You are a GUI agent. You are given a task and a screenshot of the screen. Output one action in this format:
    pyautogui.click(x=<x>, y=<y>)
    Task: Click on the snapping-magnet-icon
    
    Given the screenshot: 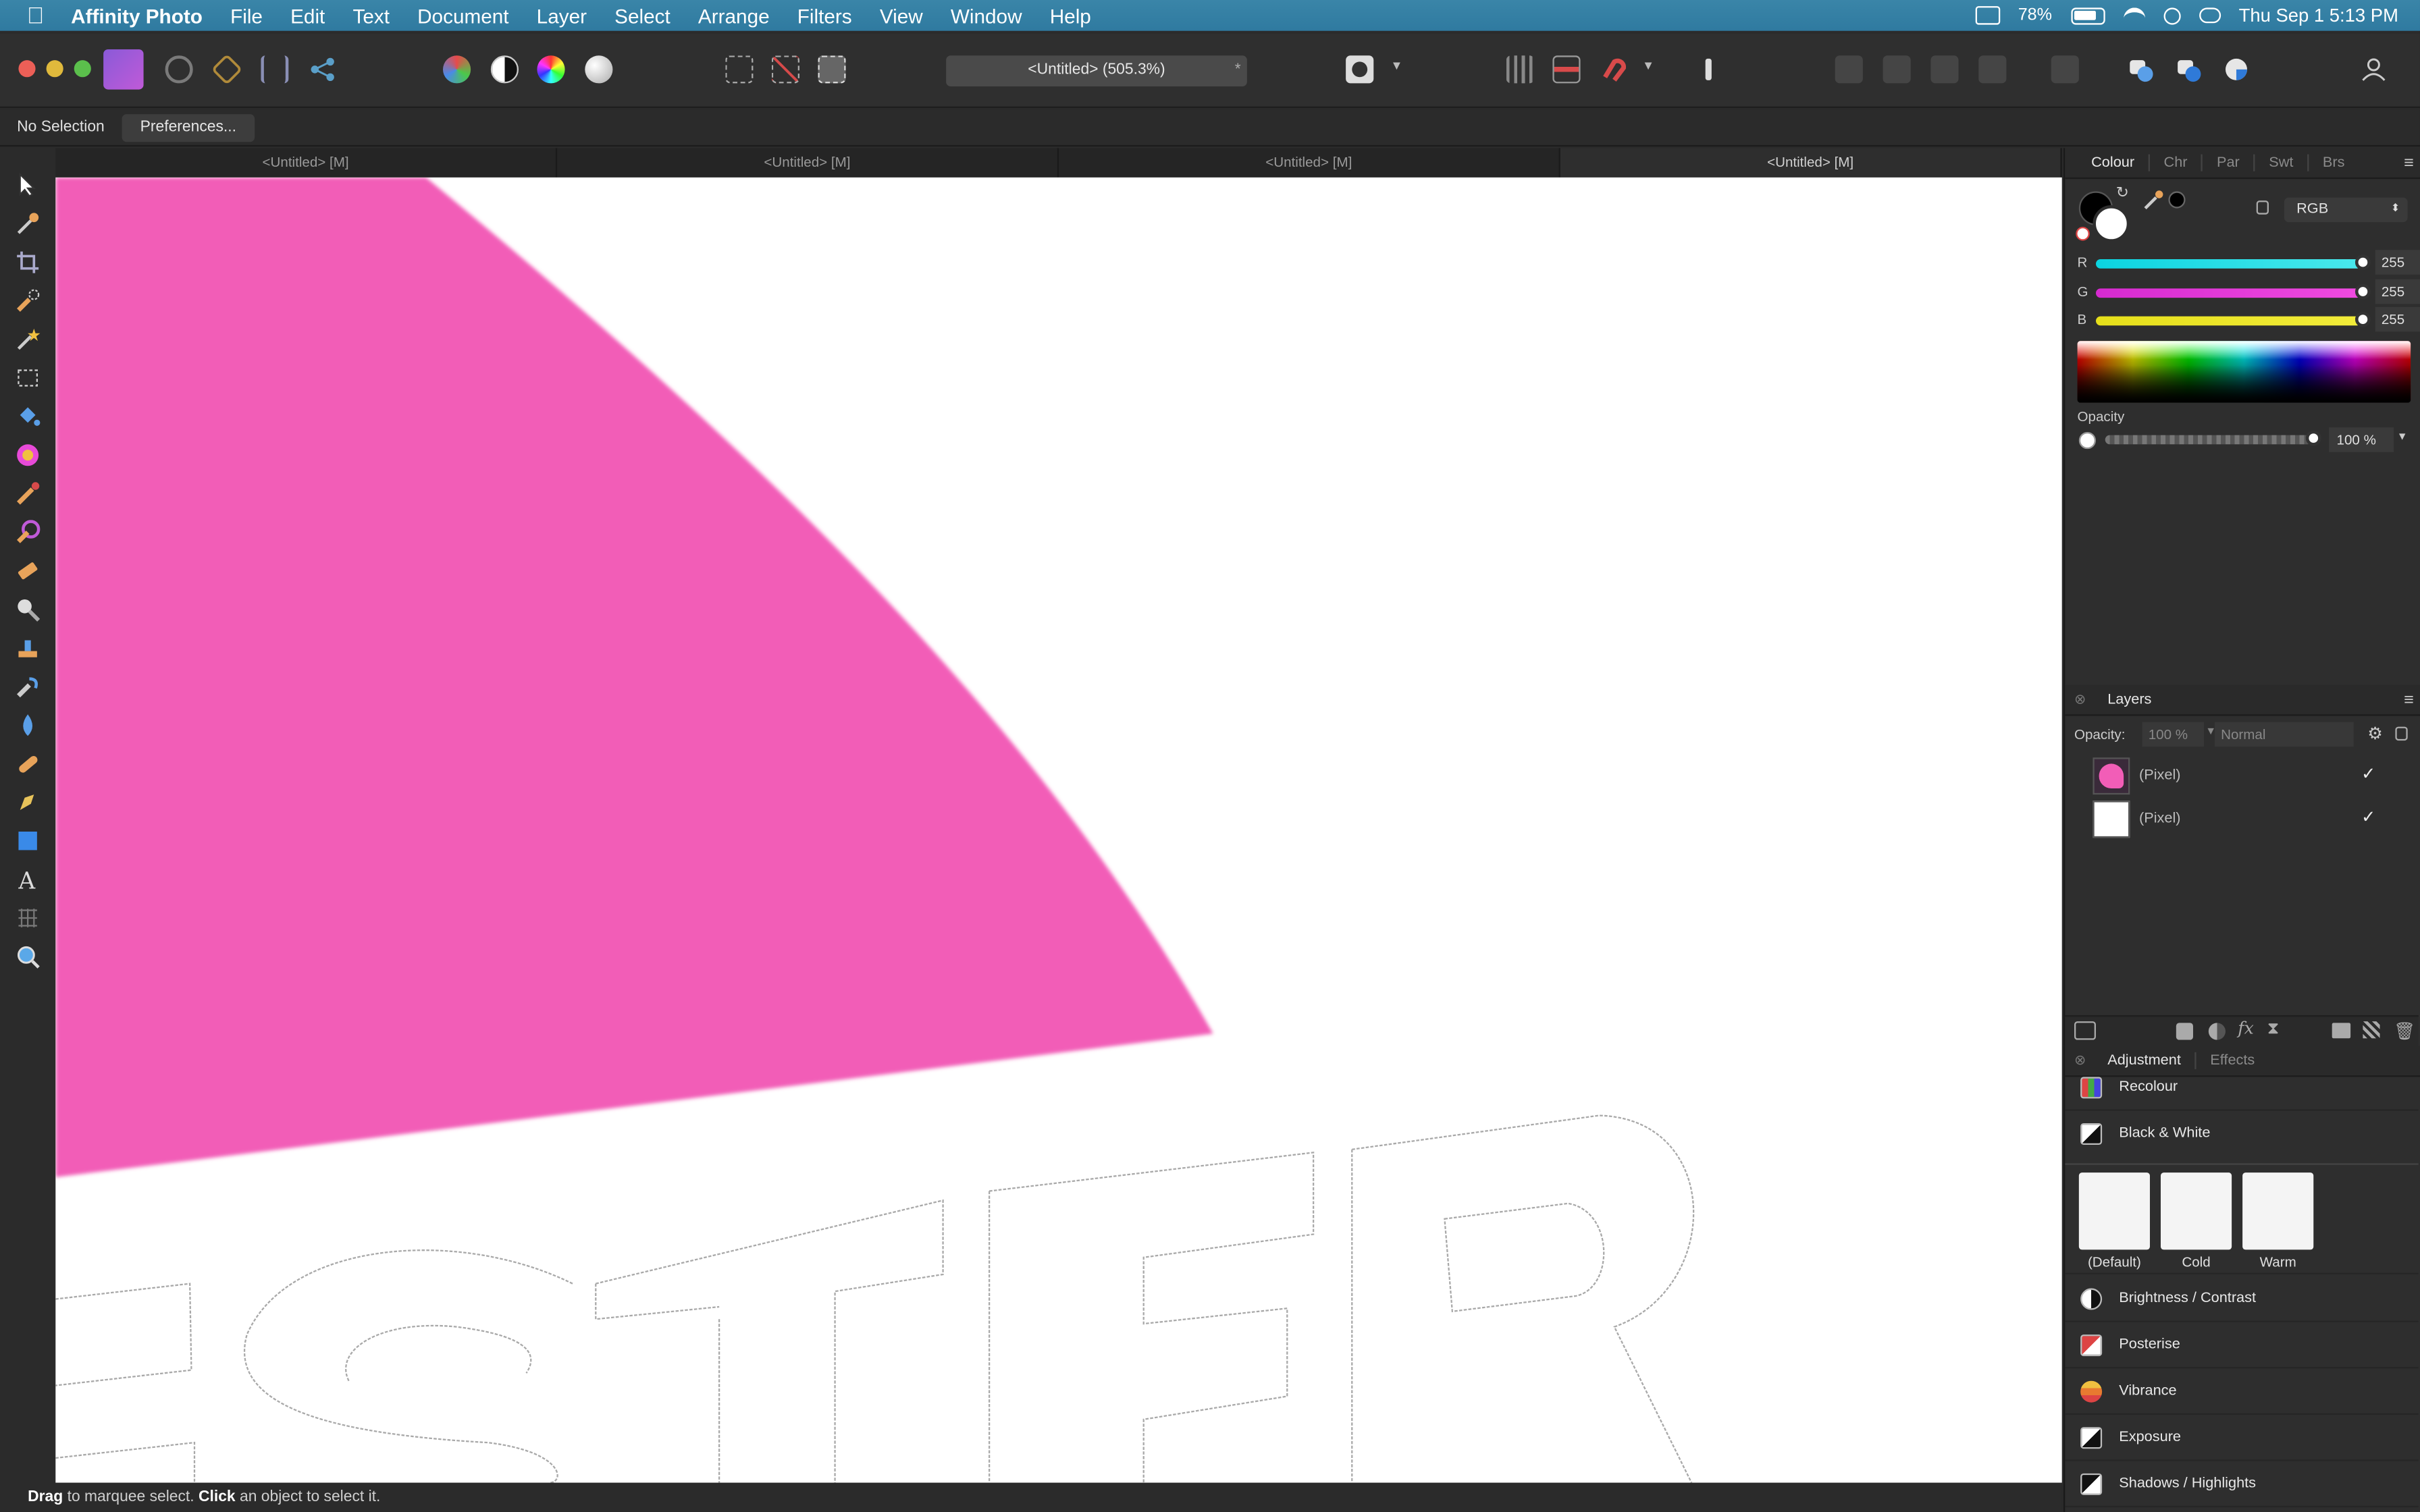 What is the action you would take?
    pyautogui.click(x=1613, y=69)
    